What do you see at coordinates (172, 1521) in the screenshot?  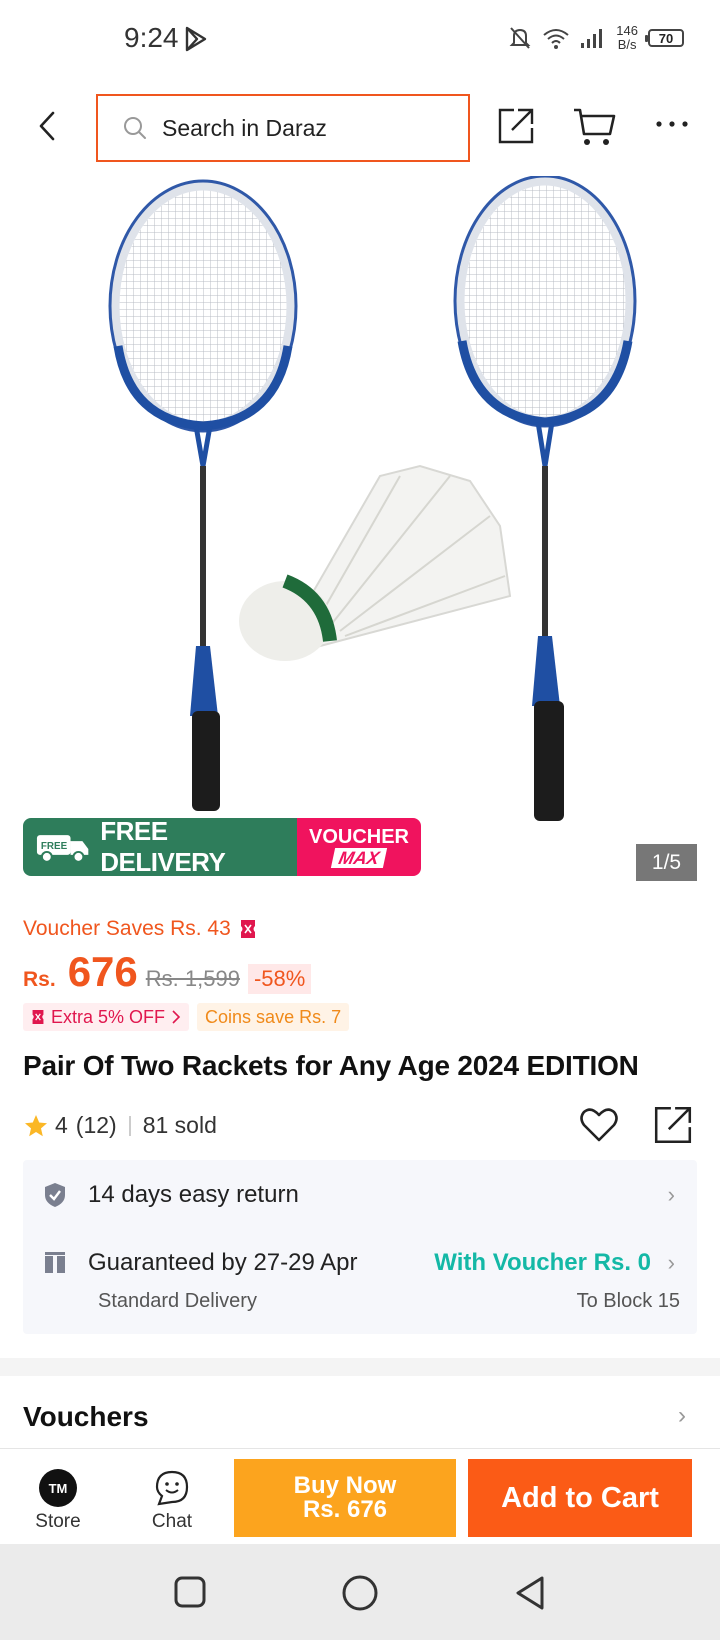 I see `chat-label: Chat` at bounding box center [172, 1521].